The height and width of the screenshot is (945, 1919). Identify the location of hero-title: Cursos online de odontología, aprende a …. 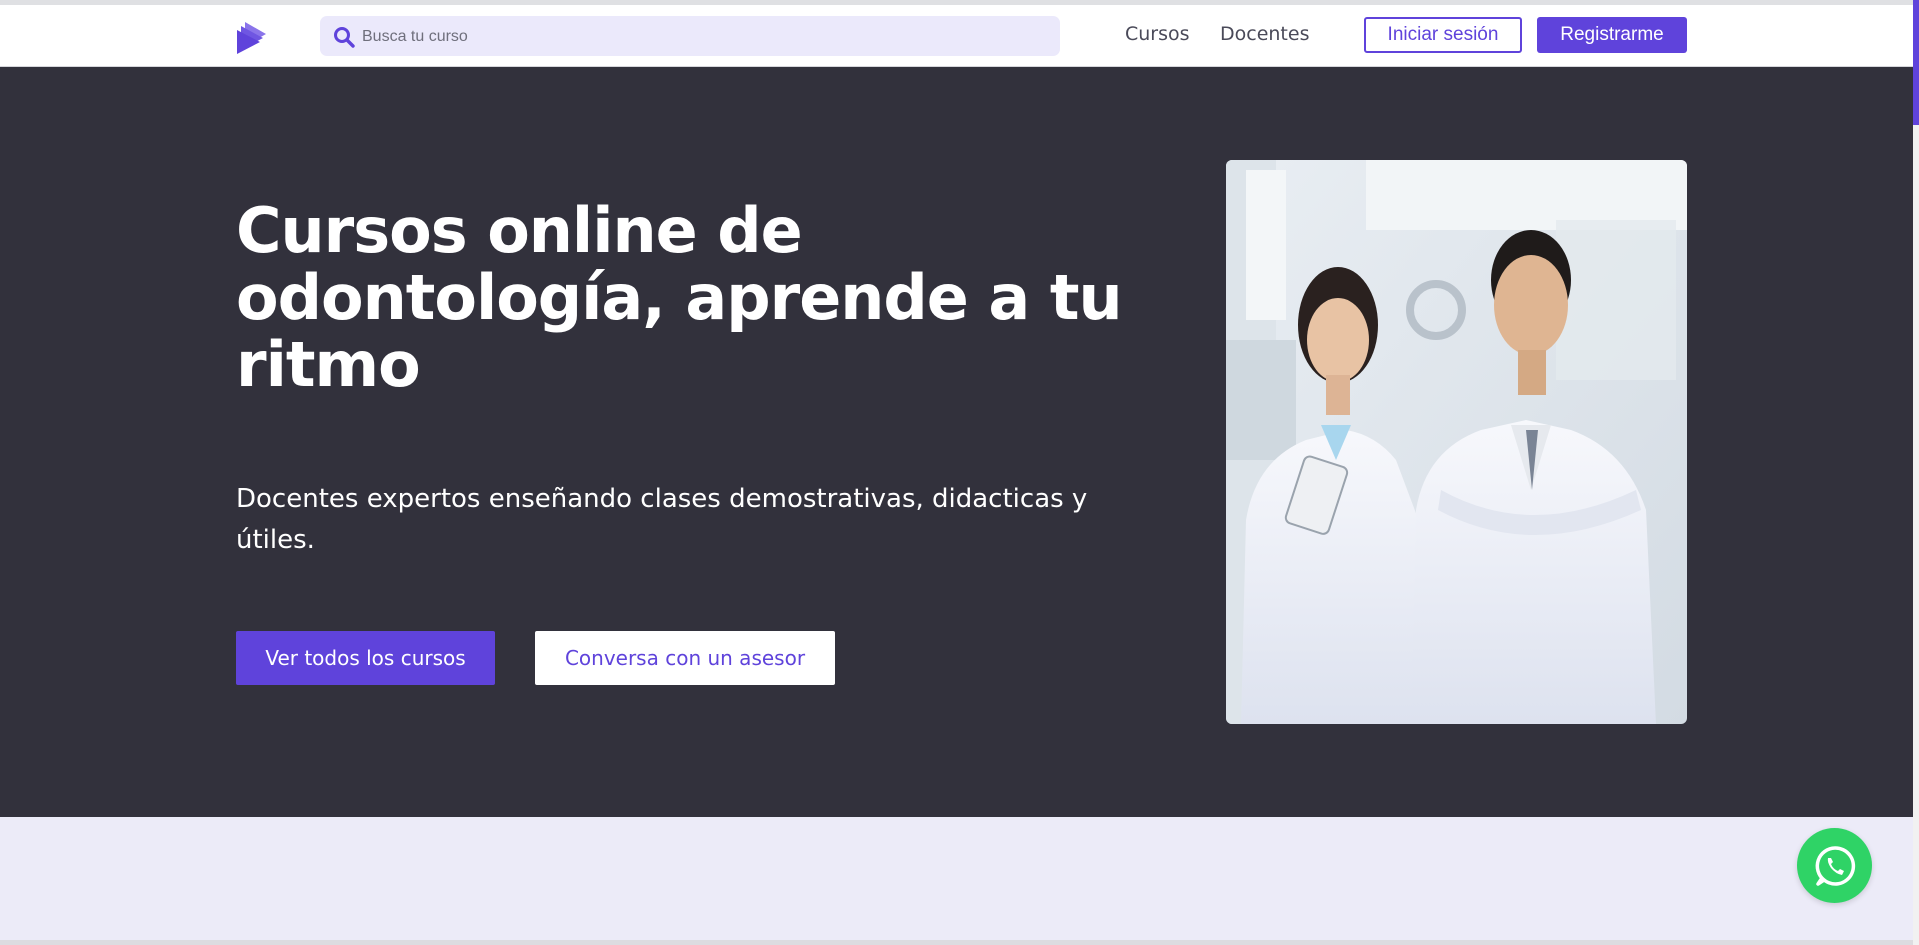
(679, 297).